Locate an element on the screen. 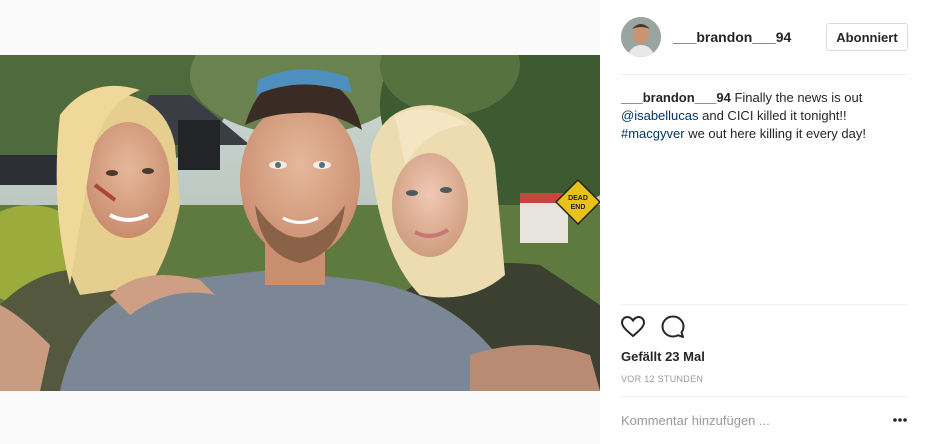  follow-button: Abonniert is located at coordinates (867, 37).